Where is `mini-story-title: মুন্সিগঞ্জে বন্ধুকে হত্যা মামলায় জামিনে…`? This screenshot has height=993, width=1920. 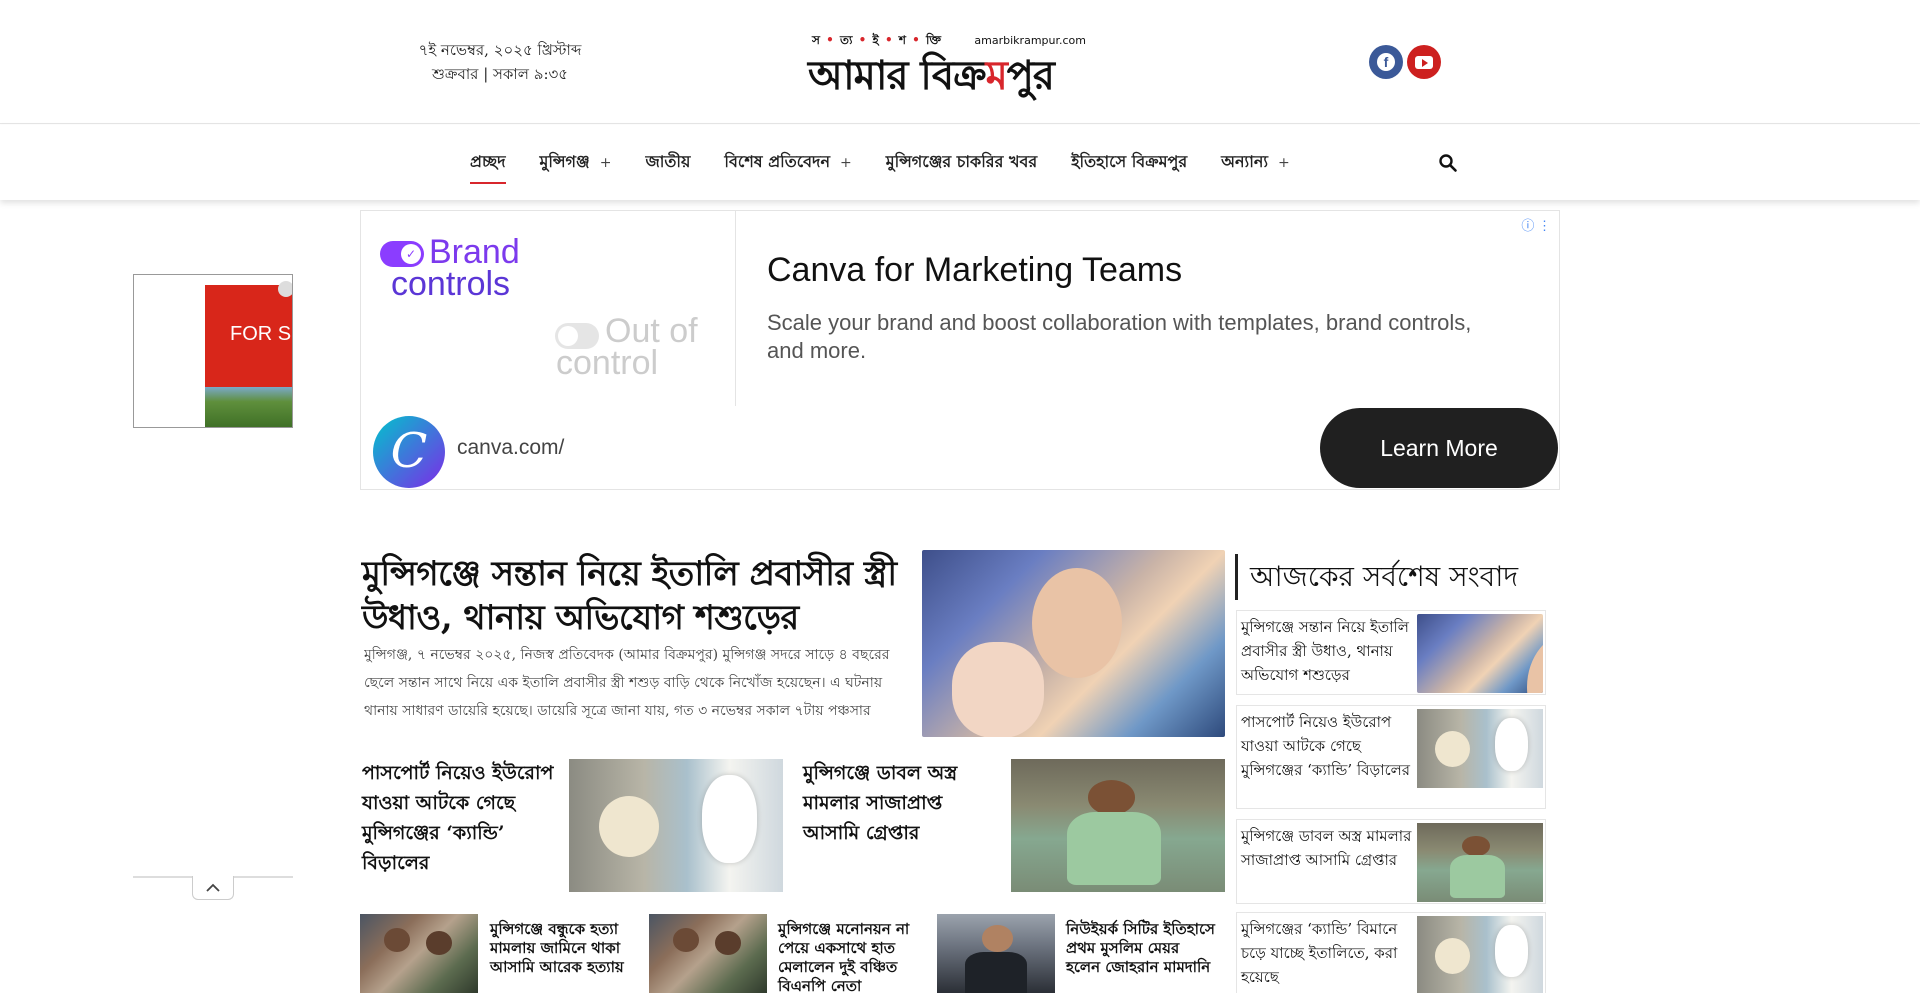 mini-story-title: মুন্সিগঞ্জে বন্ধুকে হত্যা মামলায় জামিনে… is located at coordinates (565, 948).